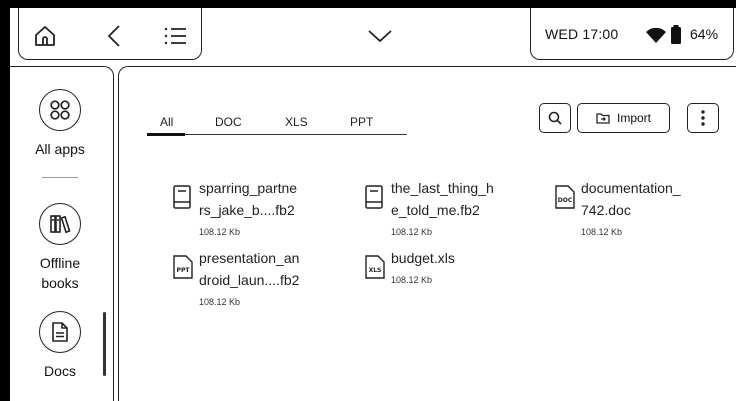 This screenshot has width=736, height=401. What do you see at coordinates (60, 248) in the screenshot?
I see `sidebar-item-offline-books: Offline books` at bounding box center [60, 248].